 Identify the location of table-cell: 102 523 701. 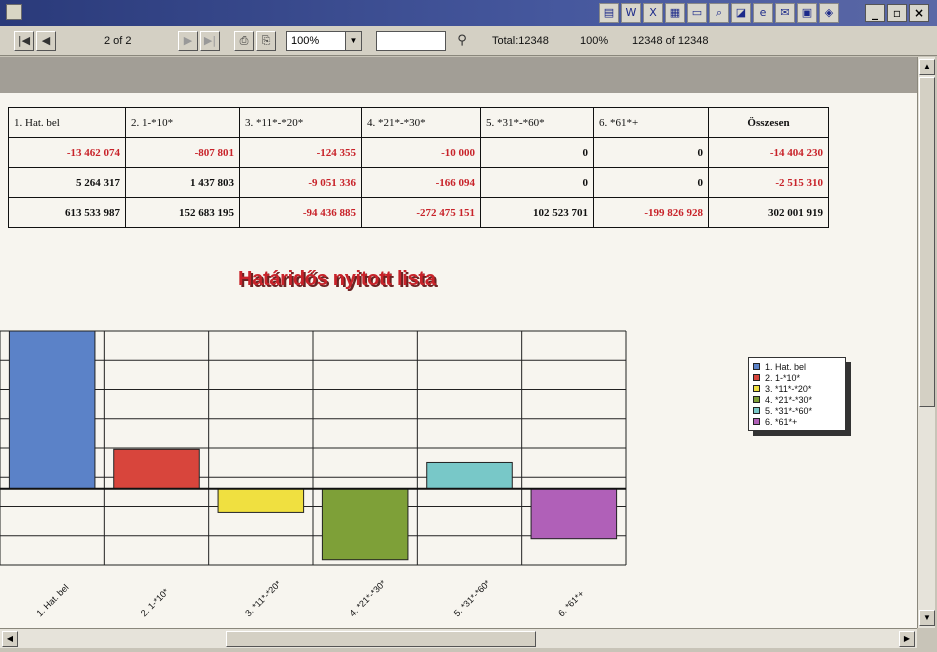
(537, 212).